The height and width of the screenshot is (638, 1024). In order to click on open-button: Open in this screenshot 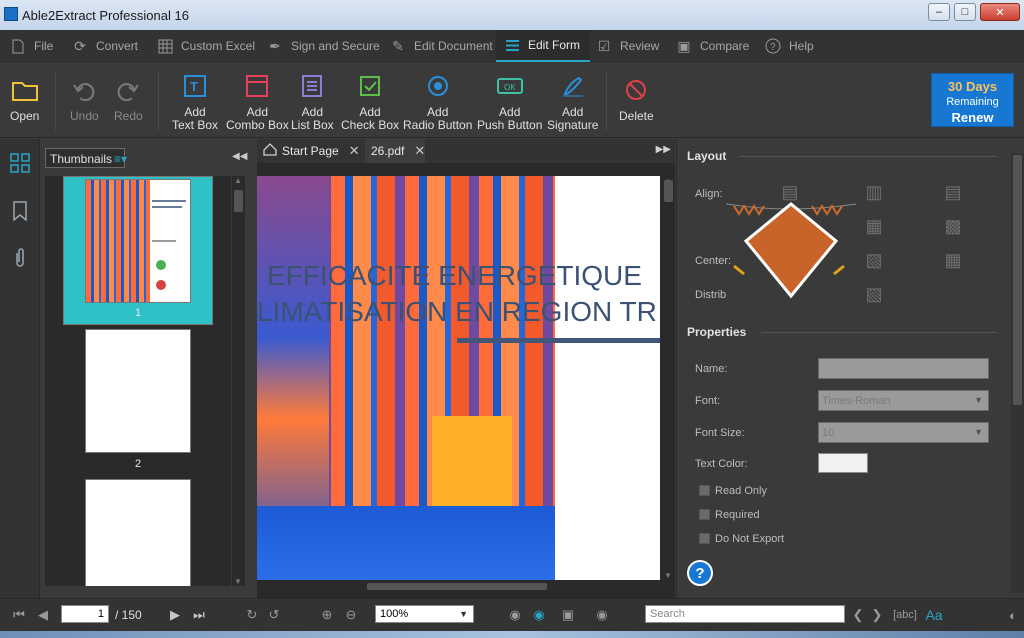, I will do `click(24, 99)`.